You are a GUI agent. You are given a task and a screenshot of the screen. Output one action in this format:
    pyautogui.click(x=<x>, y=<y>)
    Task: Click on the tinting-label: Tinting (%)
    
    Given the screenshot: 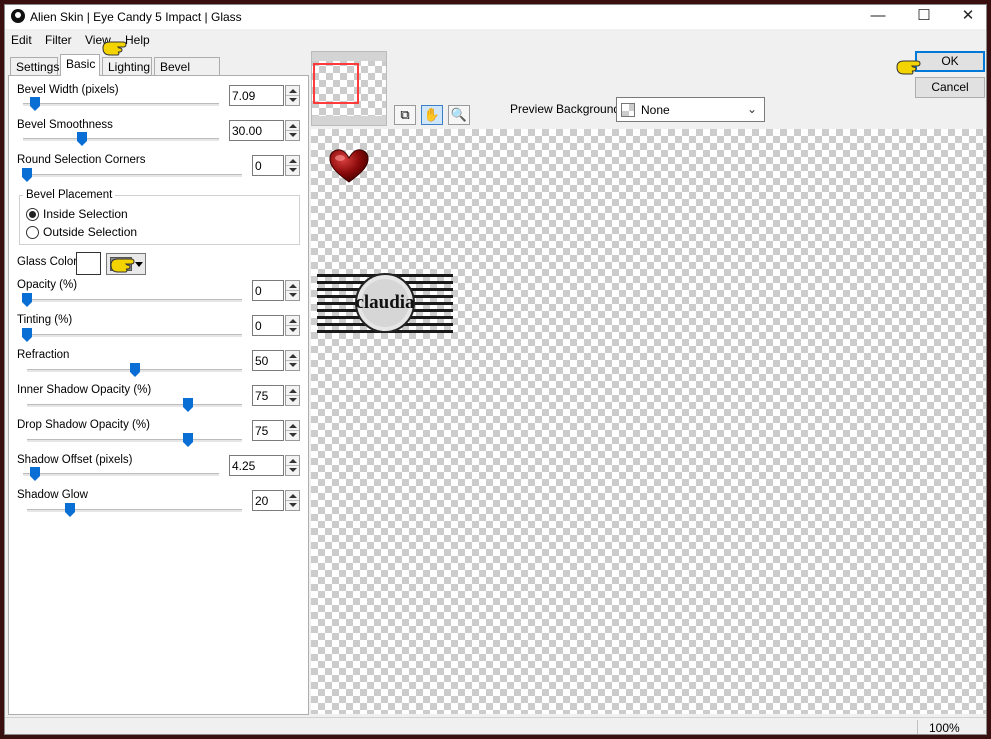 What is the action you would take?
    pyautogui.click(x=45, y=320)
    